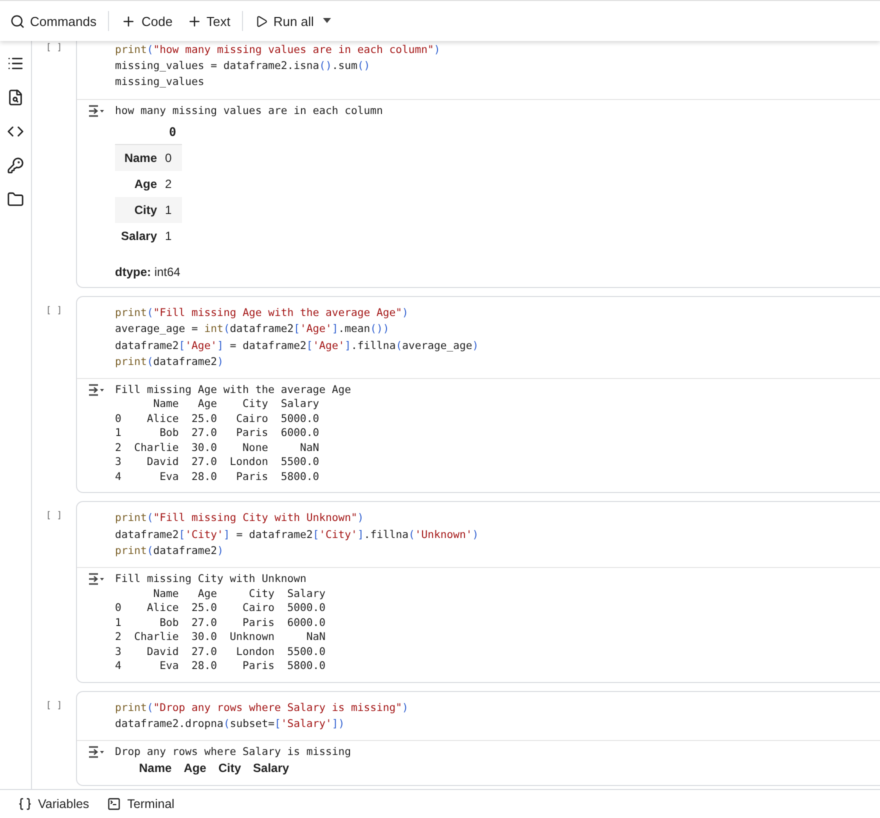 The image size is (880, 818). Describe the element at coordinates (243, 66) in the screenshot. I see `code-line: missing_values = dataframe2.isna().sum()` at that location.